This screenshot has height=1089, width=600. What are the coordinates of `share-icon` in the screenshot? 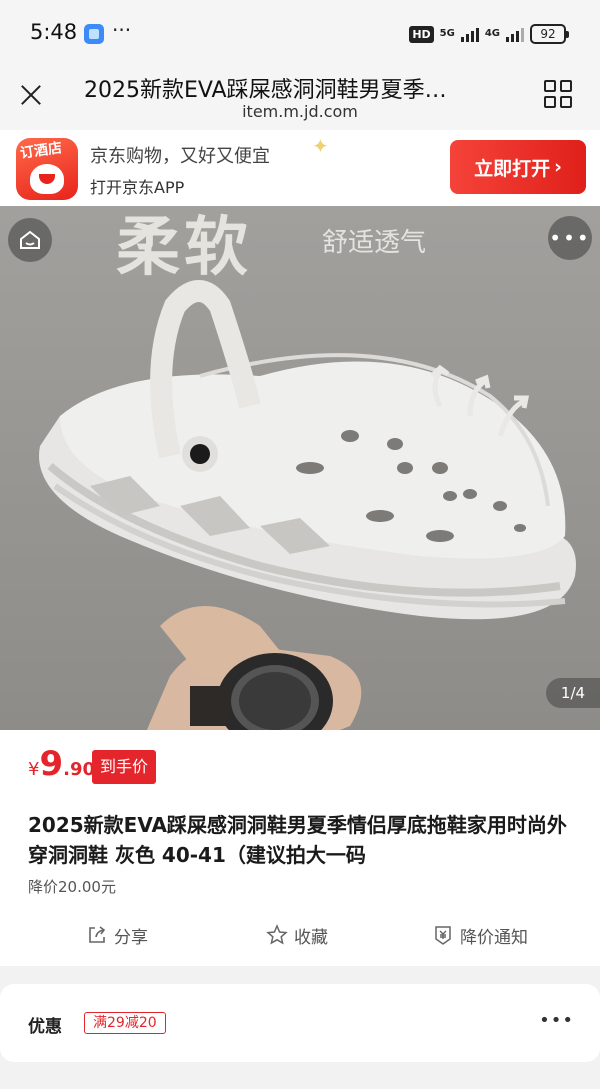 It's located at (97, 934).